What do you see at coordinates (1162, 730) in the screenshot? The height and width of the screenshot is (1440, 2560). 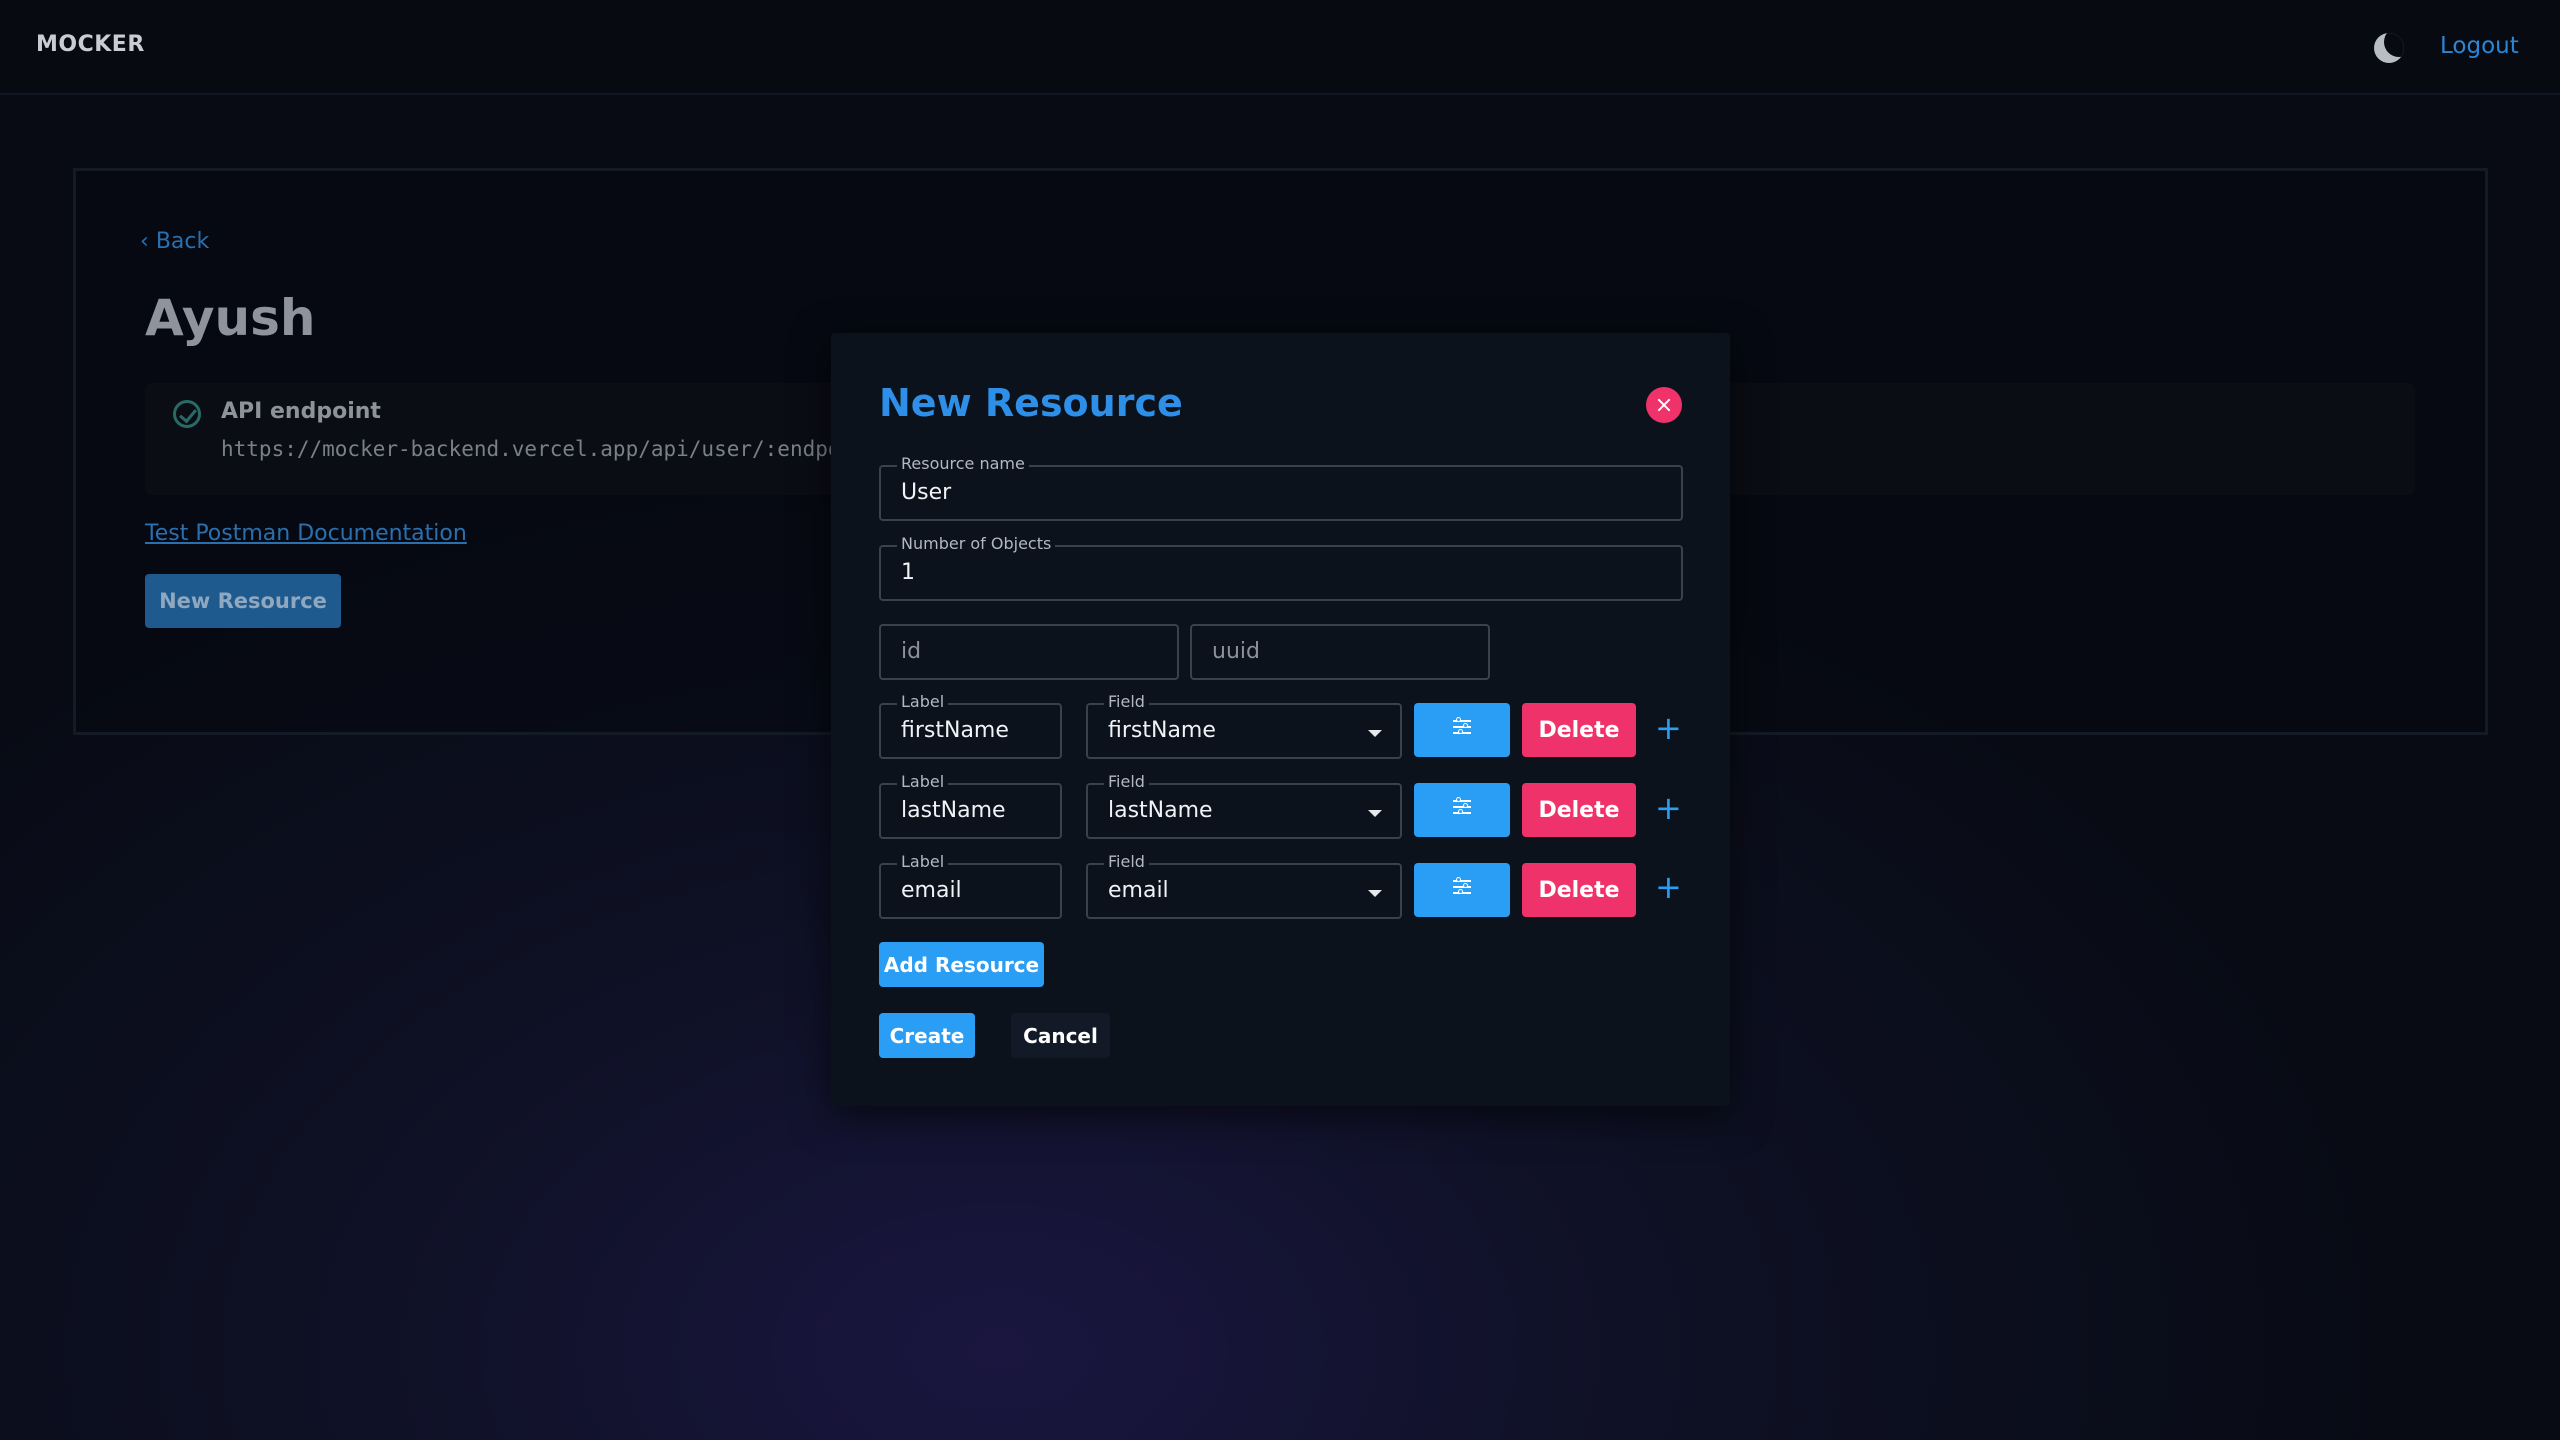 I see `field-value: firstName` at bounding box center [1162, 730].